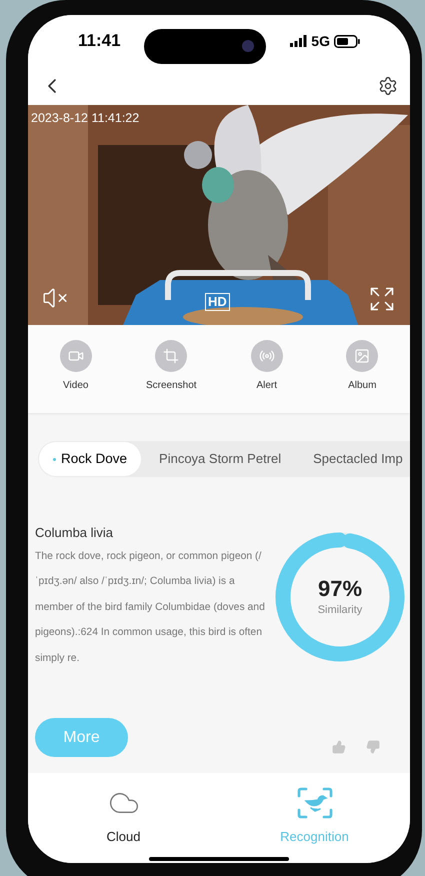  I want to click on status-time: 11:41, so click(99, 41).